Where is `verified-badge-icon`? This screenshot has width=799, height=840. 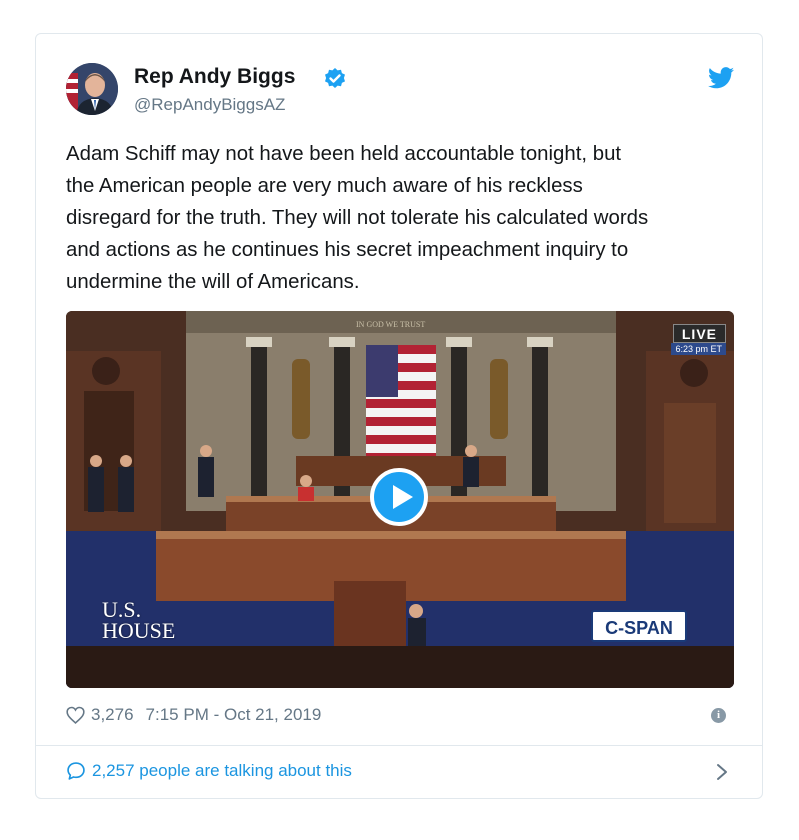 verified-badge-icon is located at coordinates (335, 78).